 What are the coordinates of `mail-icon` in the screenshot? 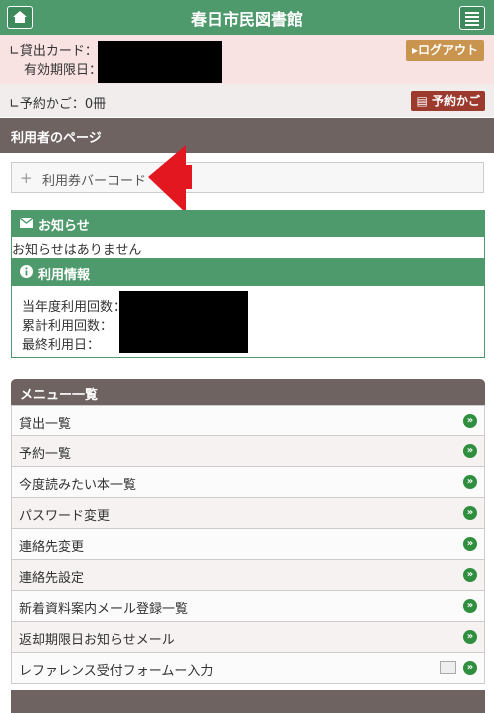 It's located at (26, 223).